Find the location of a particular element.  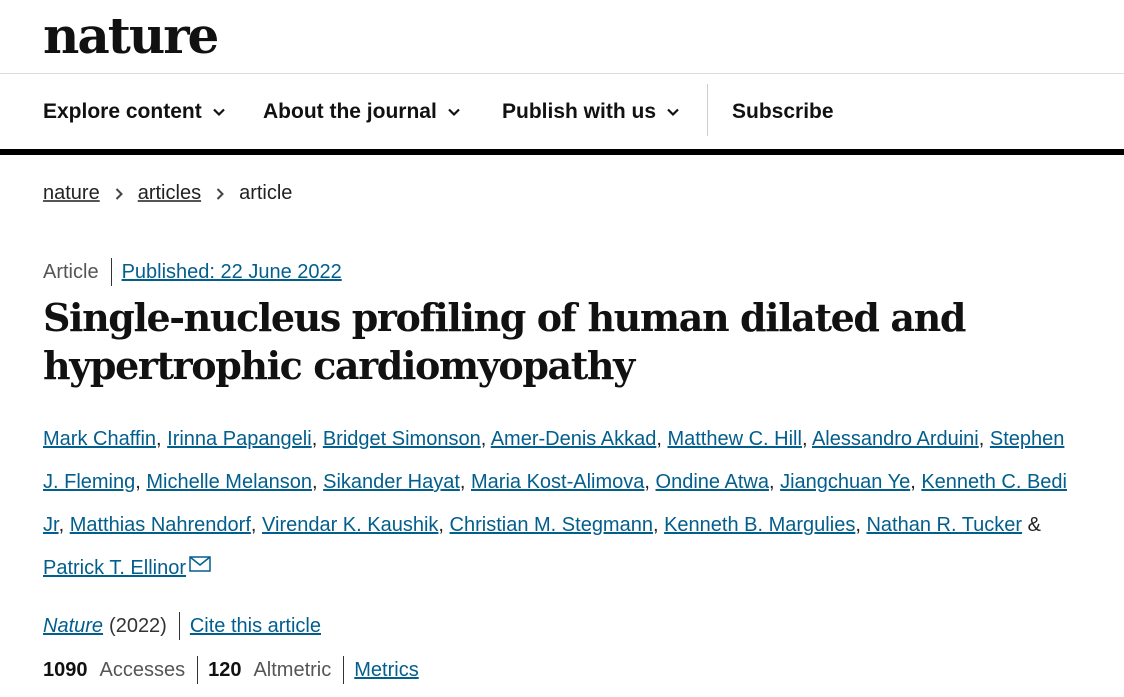

citation-divider is located at coordinates (179, 626).